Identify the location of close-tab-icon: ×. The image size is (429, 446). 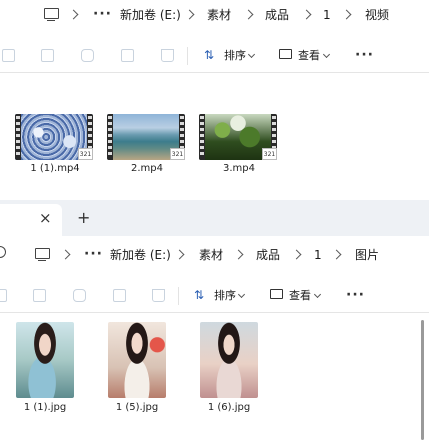
(45, 218).